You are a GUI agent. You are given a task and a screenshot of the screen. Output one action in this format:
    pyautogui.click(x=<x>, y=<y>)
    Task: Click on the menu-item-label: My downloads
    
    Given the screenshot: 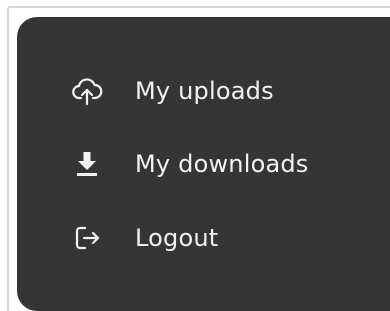 What is the action you would take?
    pyautogui.click(x=222, y=164)
    